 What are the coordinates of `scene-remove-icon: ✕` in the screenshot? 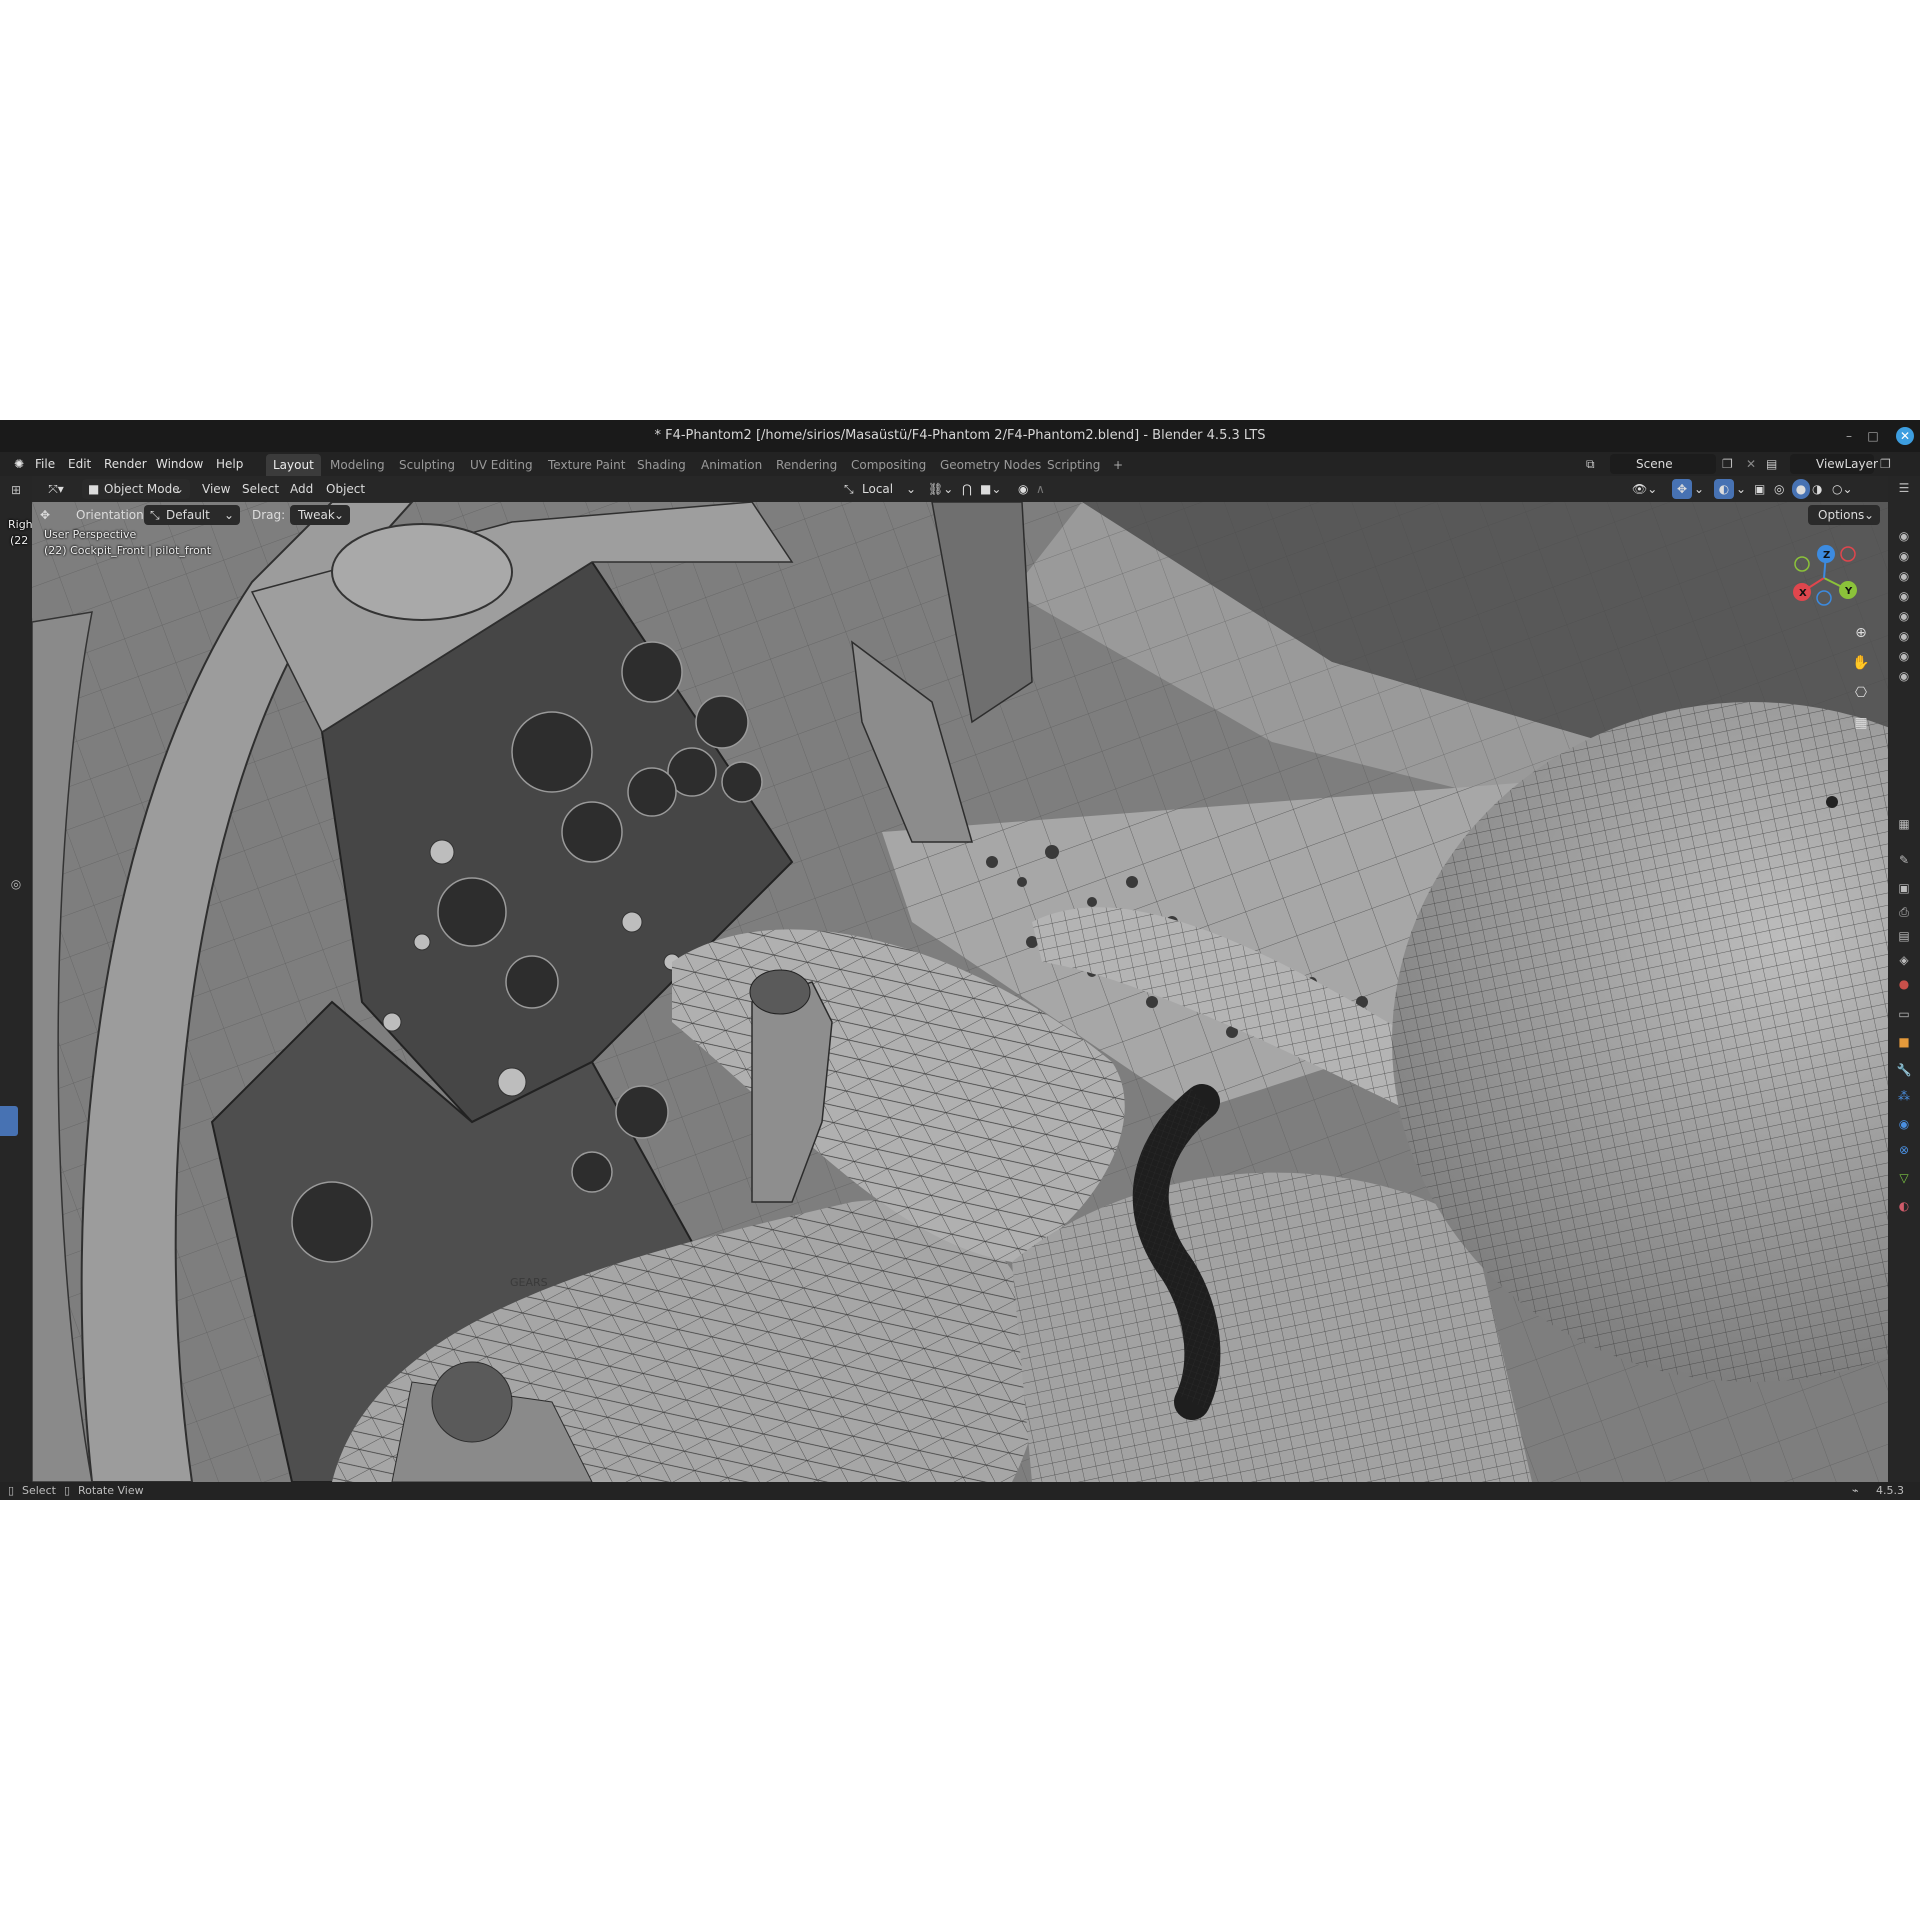 It's located at (1751, 464).